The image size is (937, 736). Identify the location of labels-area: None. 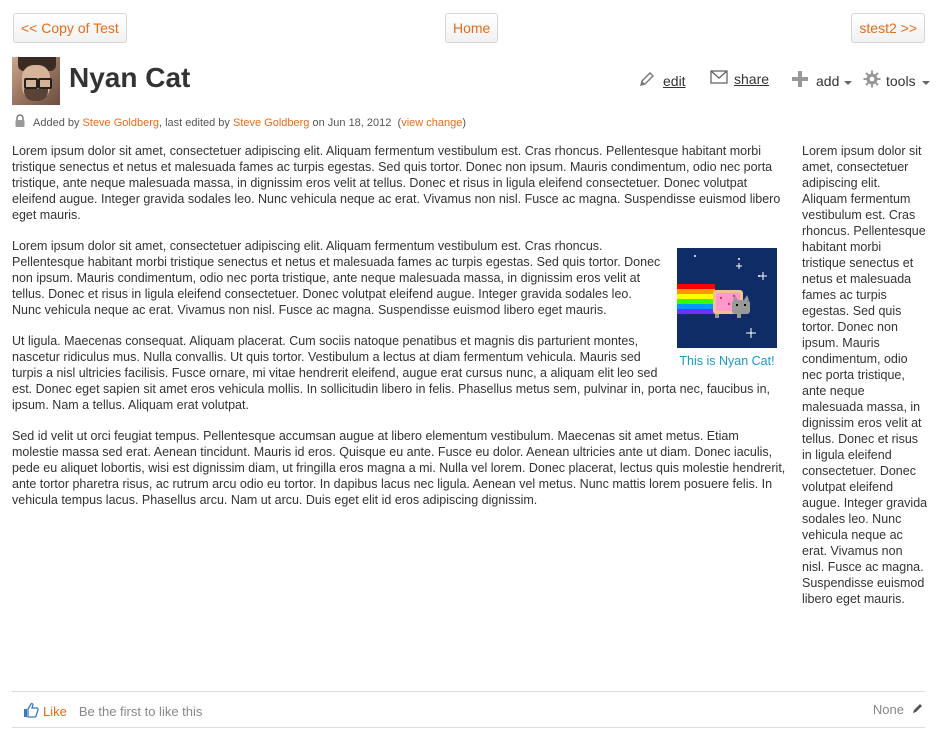
(898, 709).